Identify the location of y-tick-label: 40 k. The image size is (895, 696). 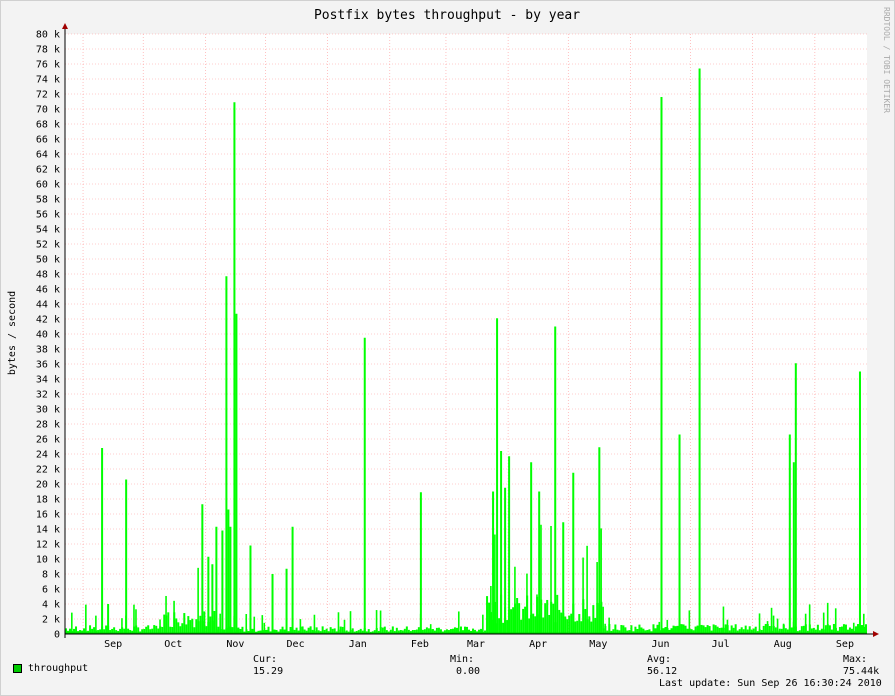
(48, 335).